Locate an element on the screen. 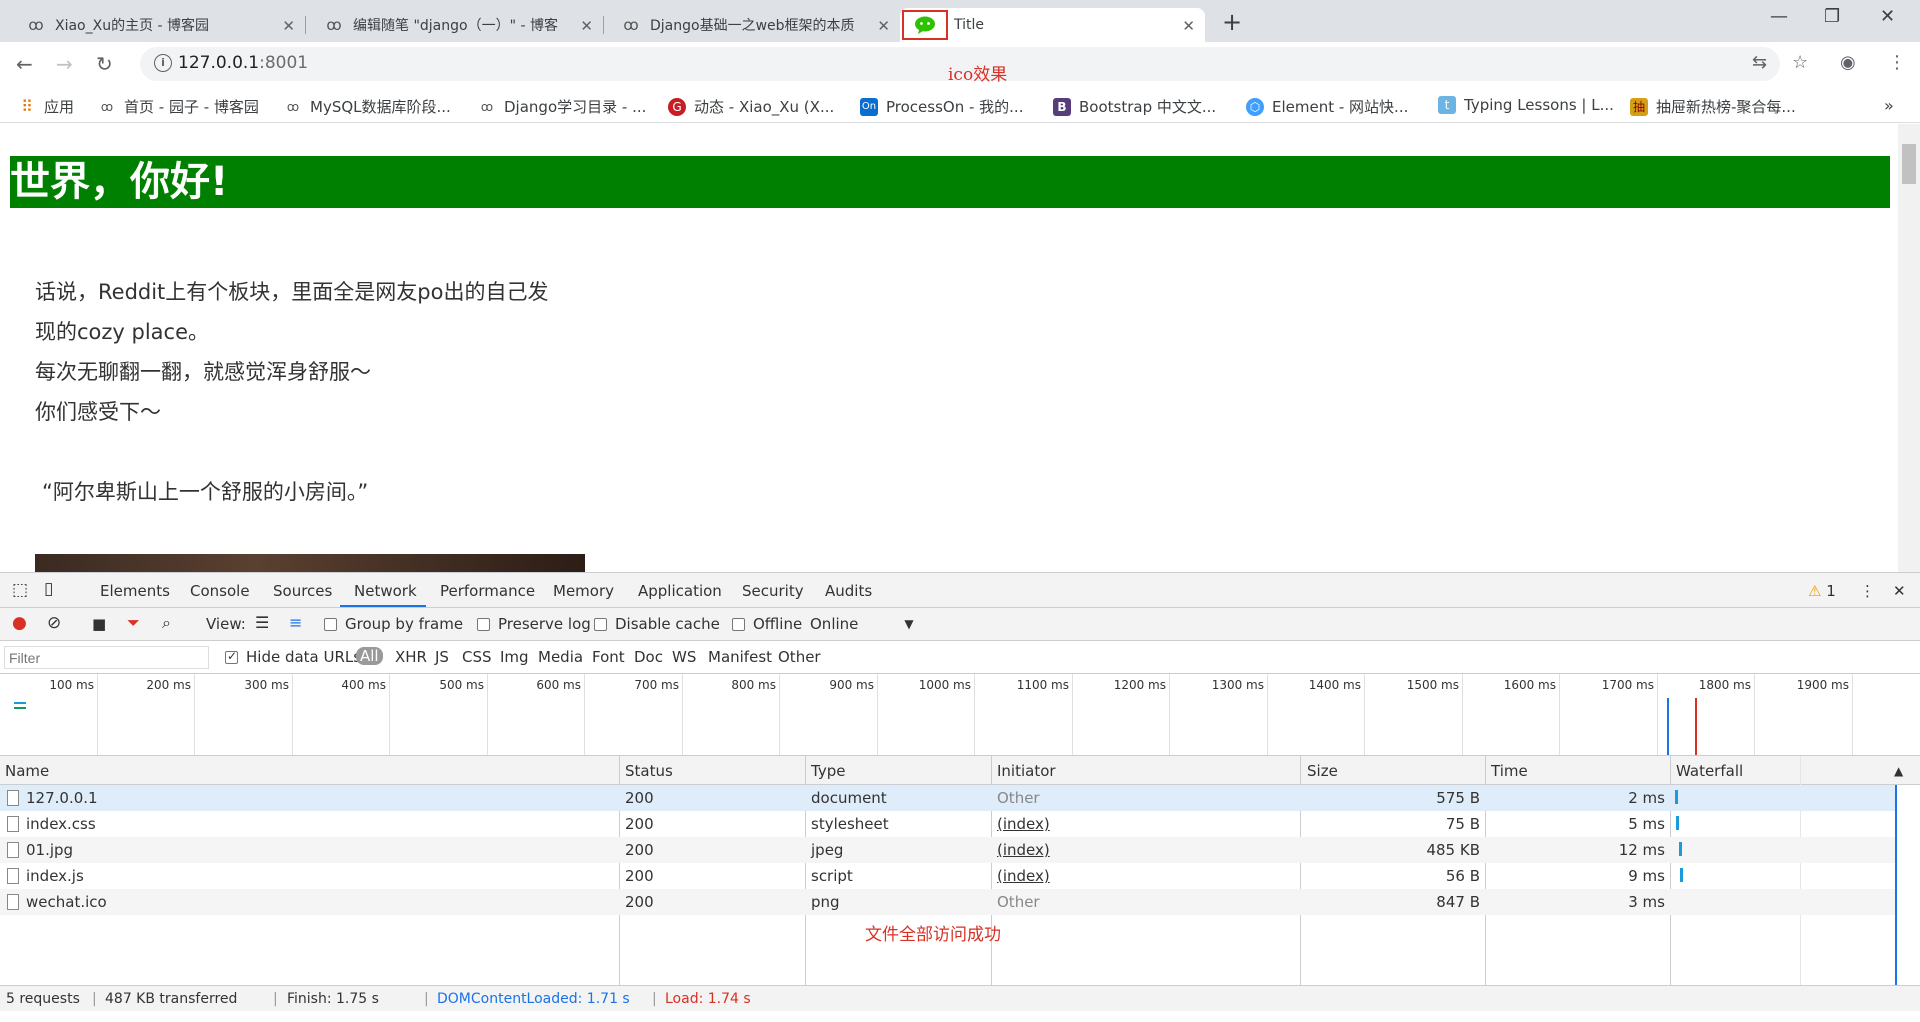 The image size is (1920, 1022). group-by-frame-checkbox: Group by frame is located at coordinates (393, 624).